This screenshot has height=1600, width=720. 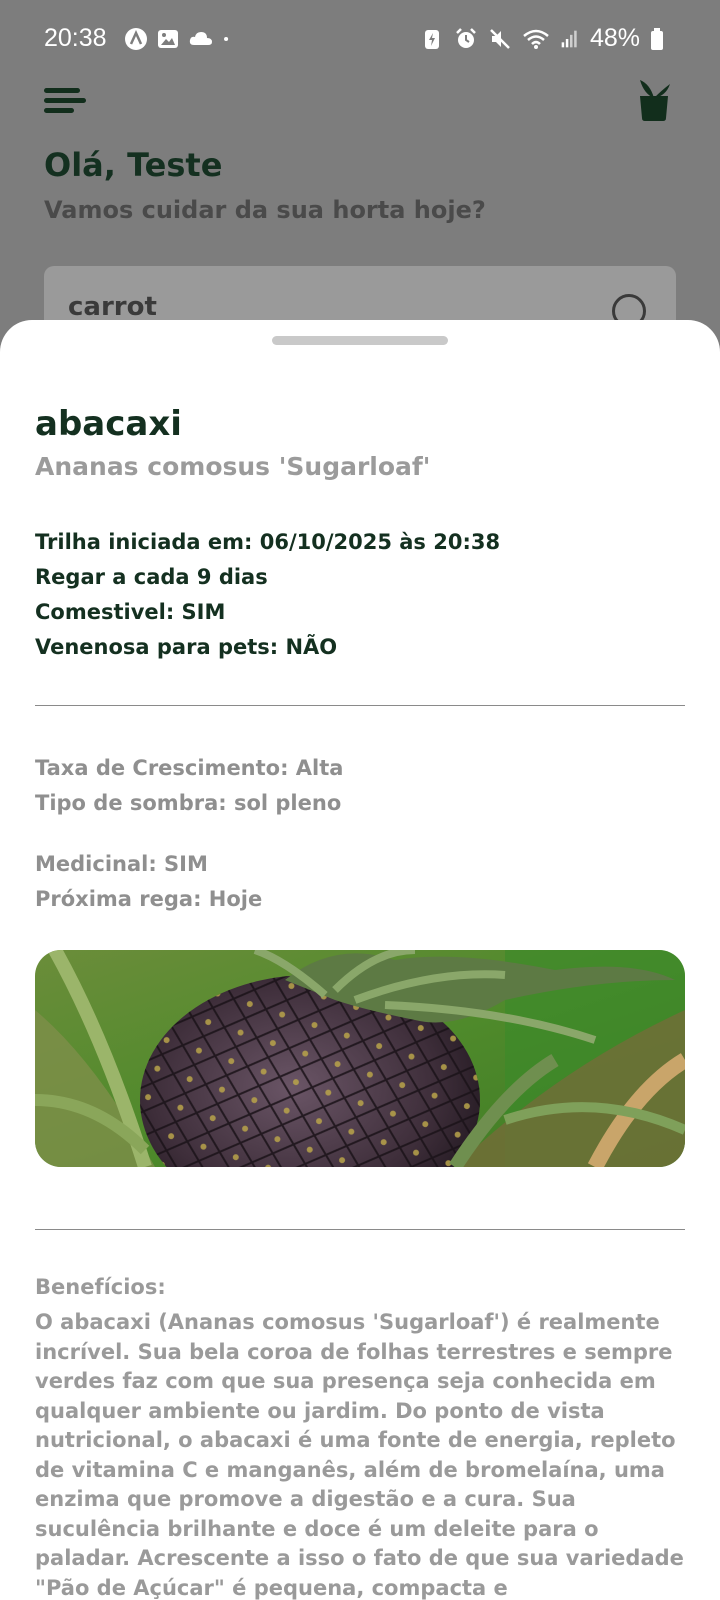 What do you see at coordinates (614, 38) in the screenshot?
I see `battery-percent: 48%` at bounding box center [614, 38].